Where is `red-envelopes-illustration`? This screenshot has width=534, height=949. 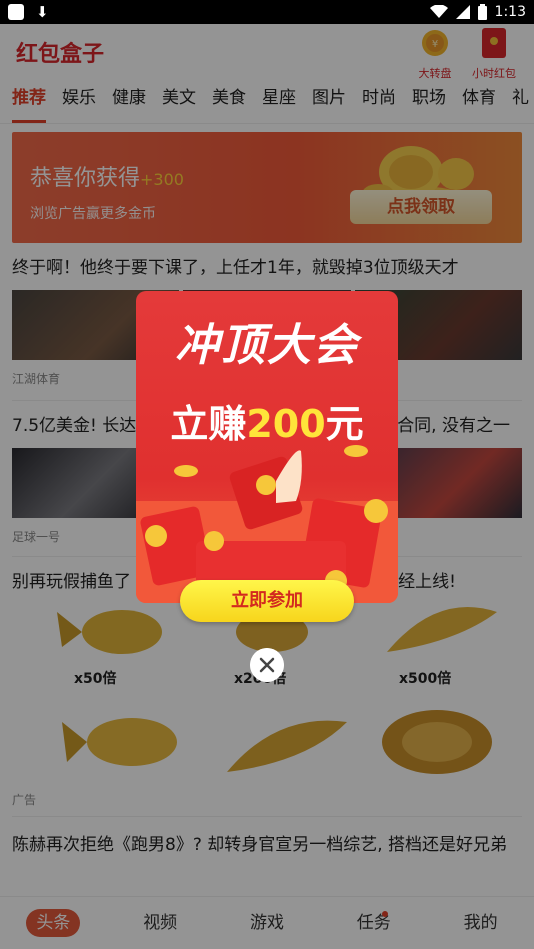
red-envelopes-illustration is located at coordinates (267, 524).